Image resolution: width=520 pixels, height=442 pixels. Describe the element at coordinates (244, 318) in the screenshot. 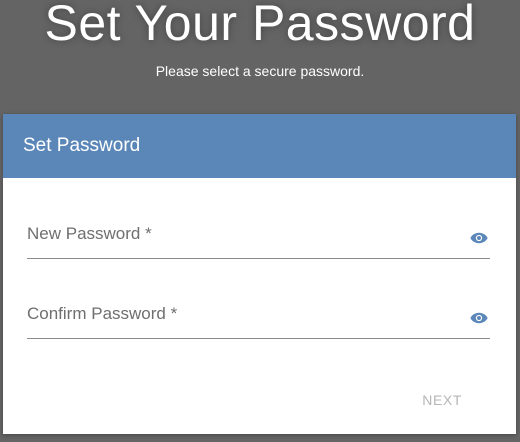

I see `confirm-password-input` at that location.